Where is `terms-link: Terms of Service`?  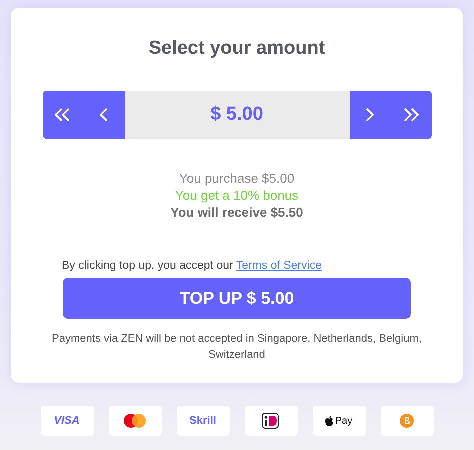 terms-link: Terms of Service is located at coordinates (279, 266).